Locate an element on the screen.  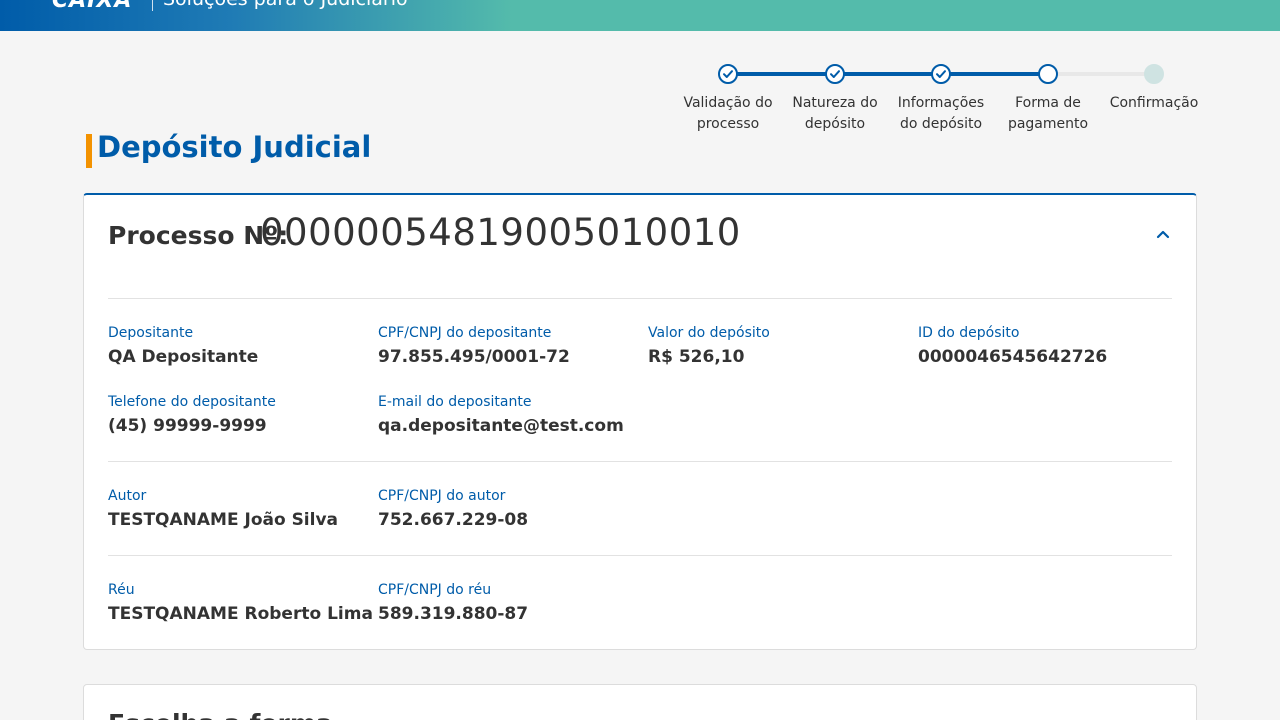
field-value: 97.855.495/0001-72 is located at coordinates (474, 357).